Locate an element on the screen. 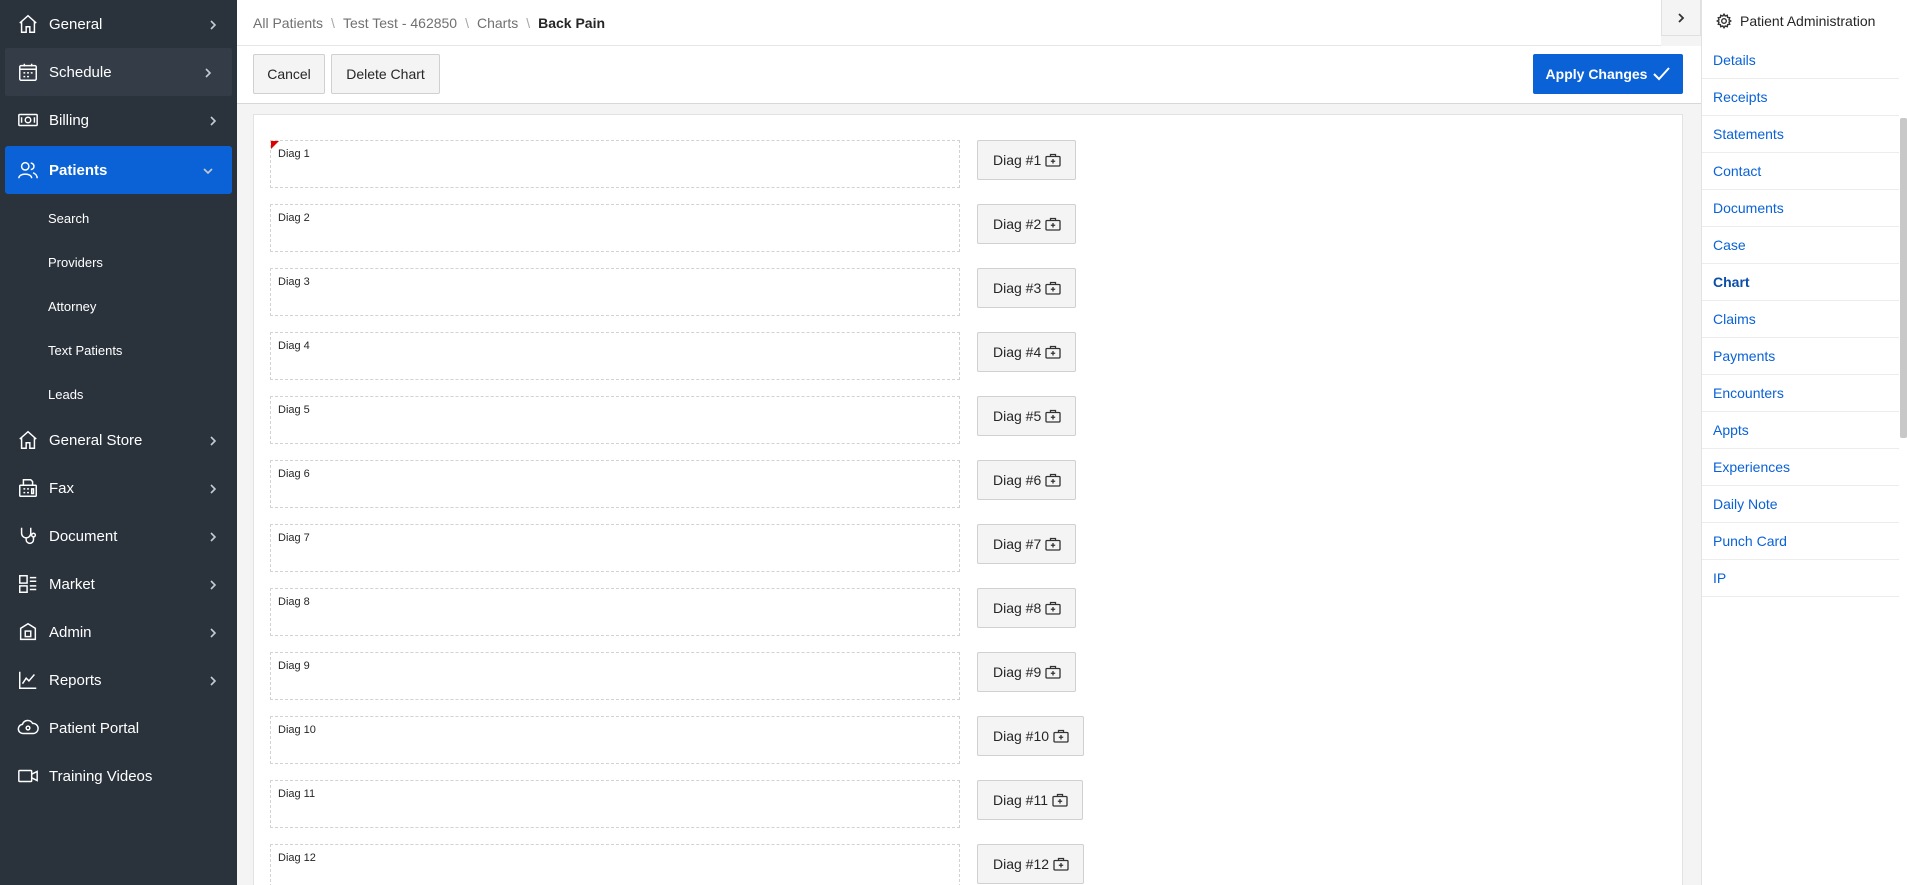 Image resolution: width=1907 pixels, height=885 pixels. diagnosis-field-label: Diag 7 is located at coordinates (294, 538).